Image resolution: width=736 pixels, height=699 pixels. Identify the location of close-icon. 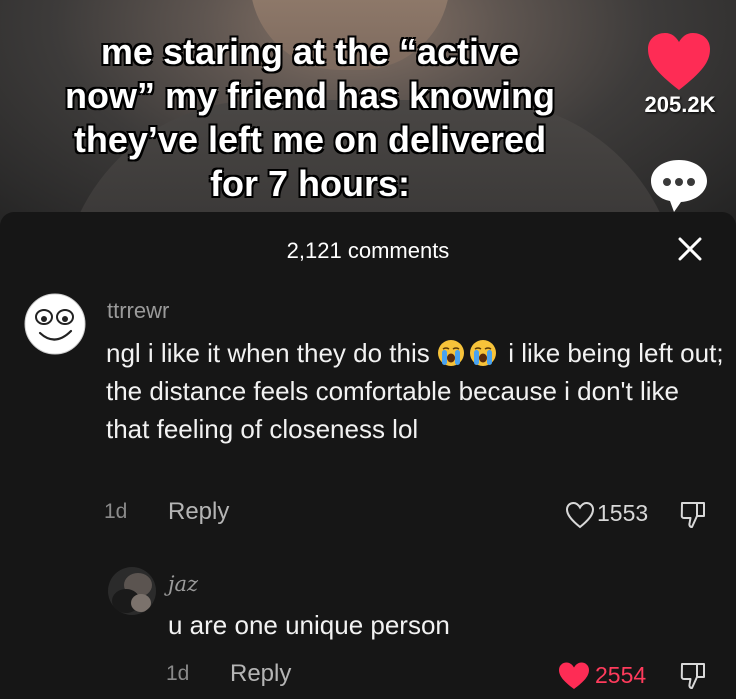
(690, 249).